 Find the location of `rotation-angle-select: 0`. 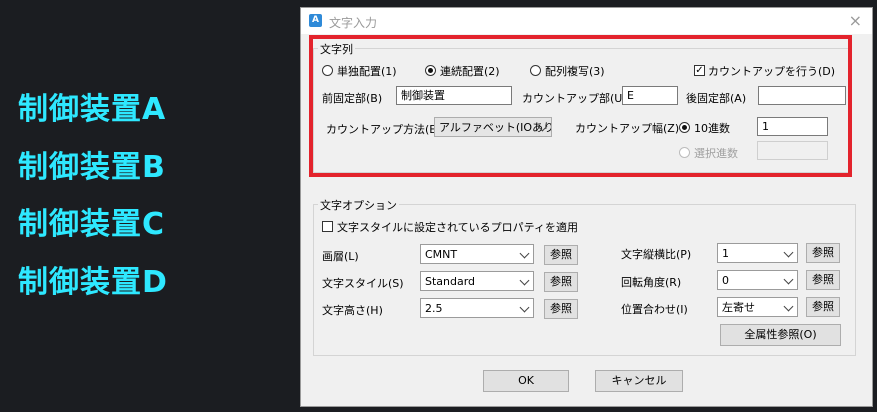

rotation-angle-select: 0 is located at coordinates (757, 280).